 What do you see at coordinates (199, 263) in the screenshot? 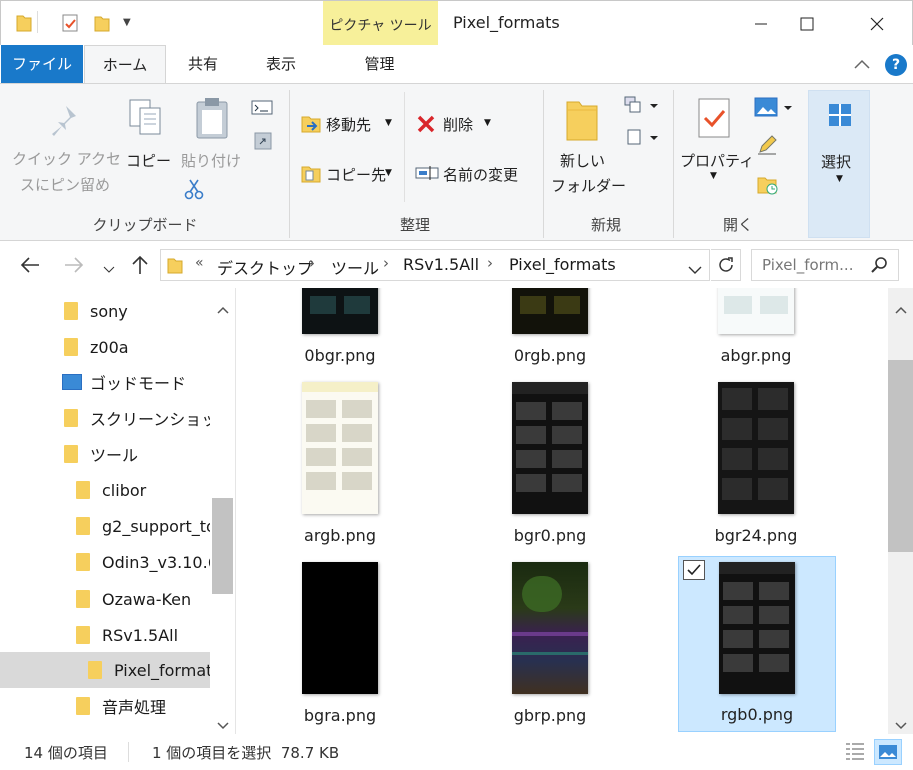
I see `address-overflow: «` at bounding box center [199, 263].